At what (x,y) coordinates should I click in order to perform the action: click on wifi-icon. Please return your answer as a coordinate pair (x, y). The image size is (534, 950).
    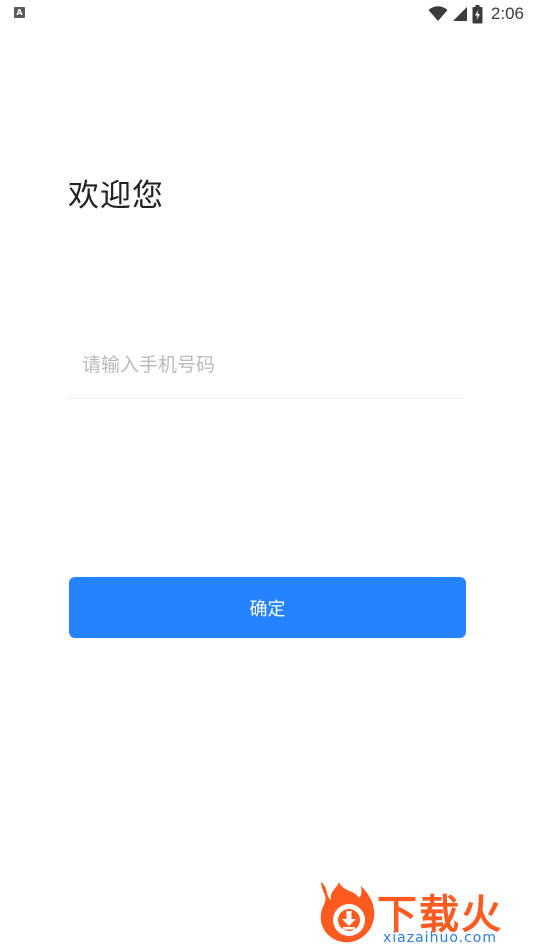
    Looking at the image, I should click on (438, 13).